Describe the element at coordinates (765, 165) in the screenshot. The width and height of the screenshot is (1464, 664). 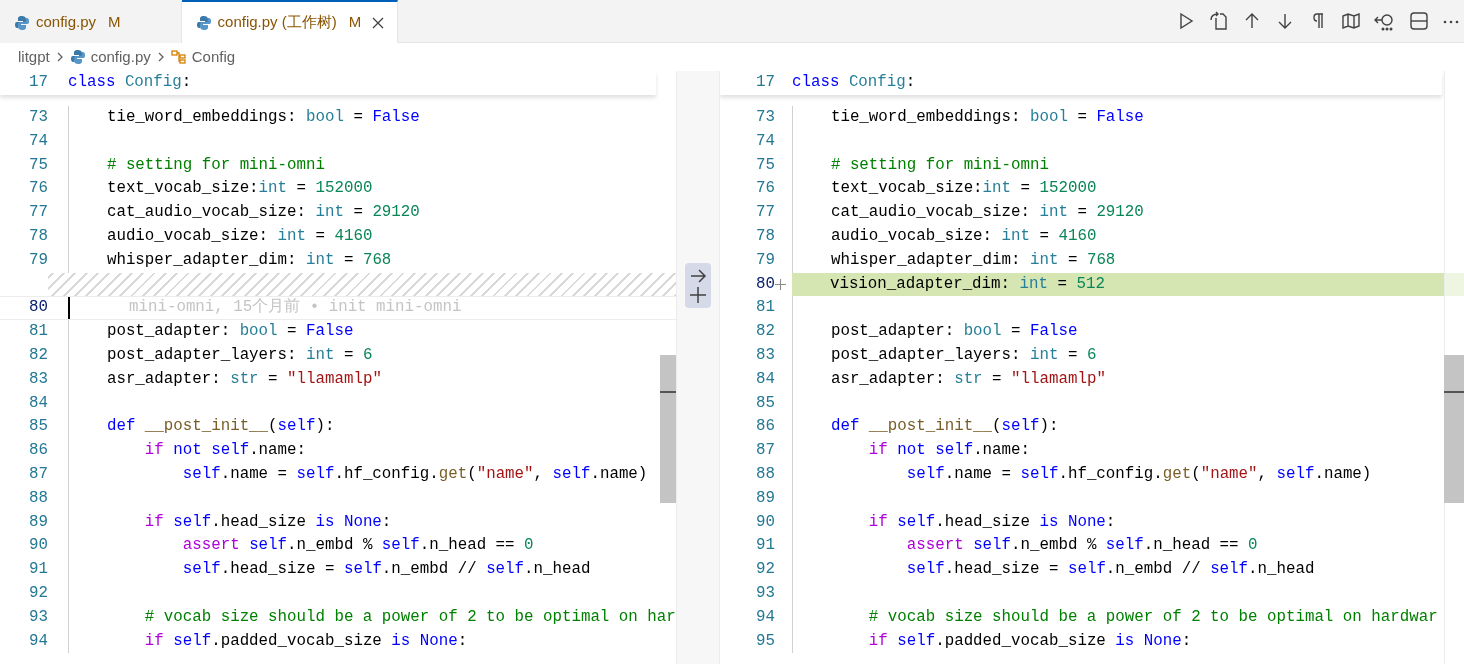
I see `line-number: 75` at that location.